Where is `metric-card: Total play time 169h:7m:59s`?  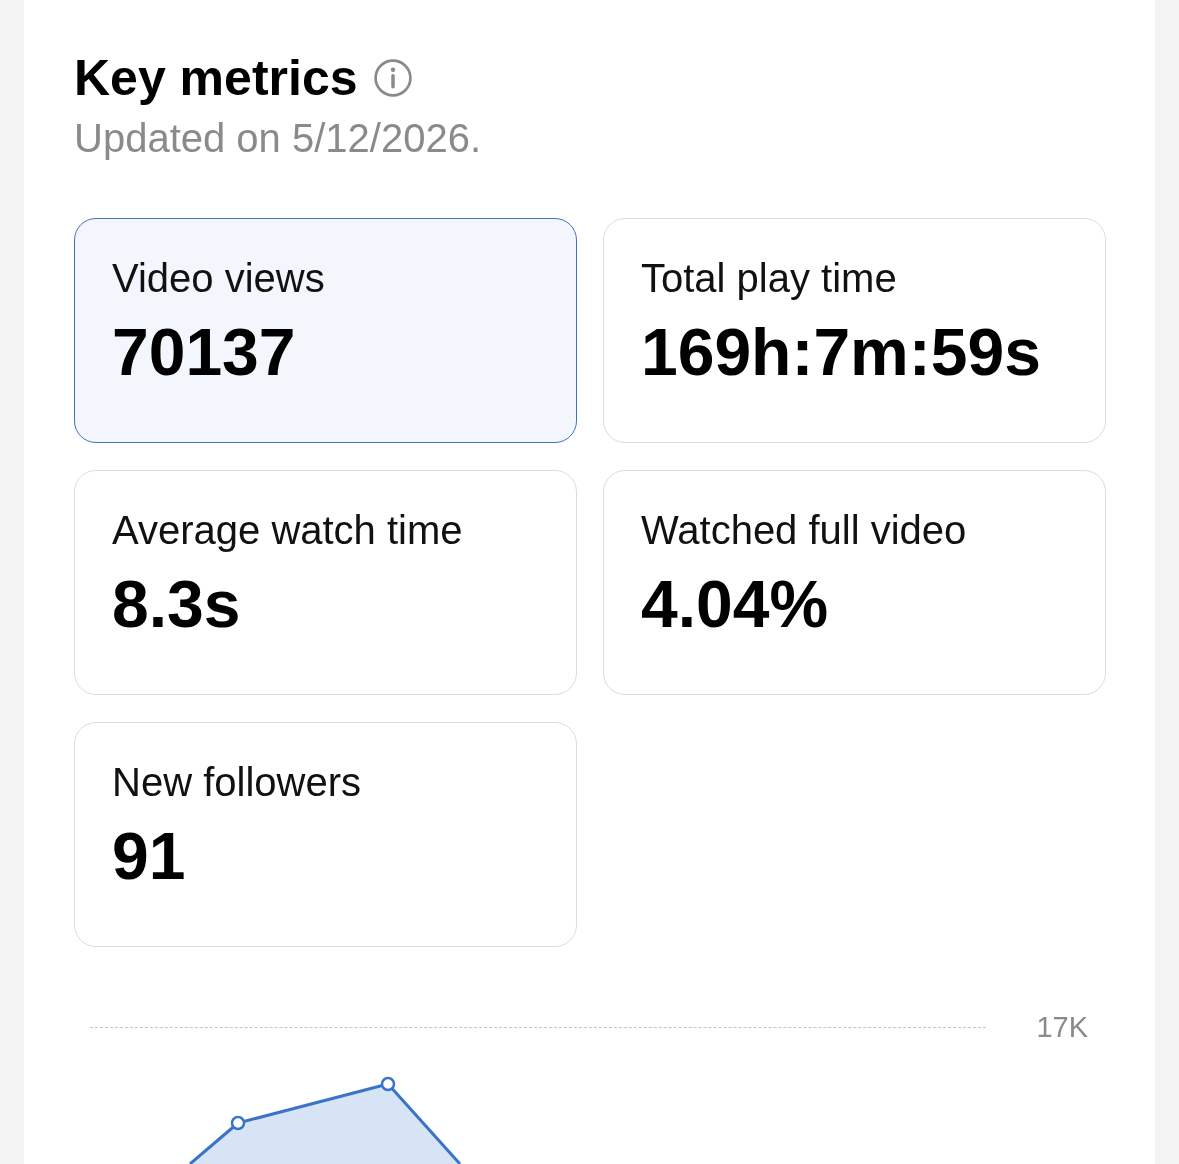 metric-card: Total play time 169h:7m:59s is located at coordinates (854, 330).